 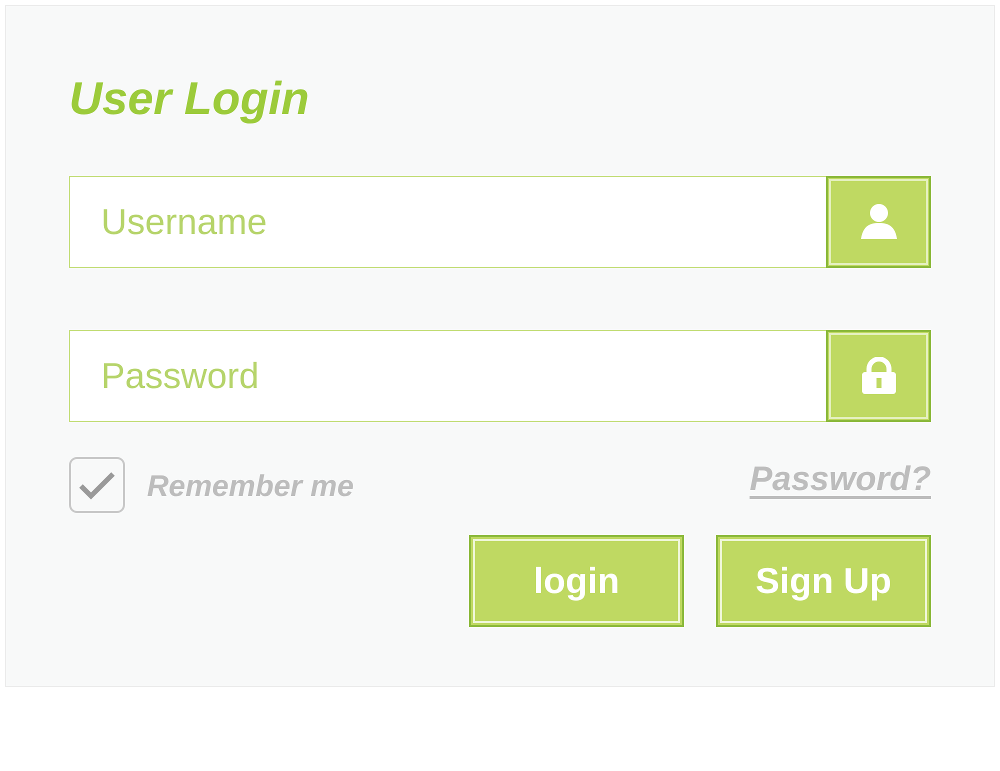 What do you see at coordinates (823, 581) in the screenshot?
I see `sign-up-button: Sign Up` at bounding box center [823, 581].